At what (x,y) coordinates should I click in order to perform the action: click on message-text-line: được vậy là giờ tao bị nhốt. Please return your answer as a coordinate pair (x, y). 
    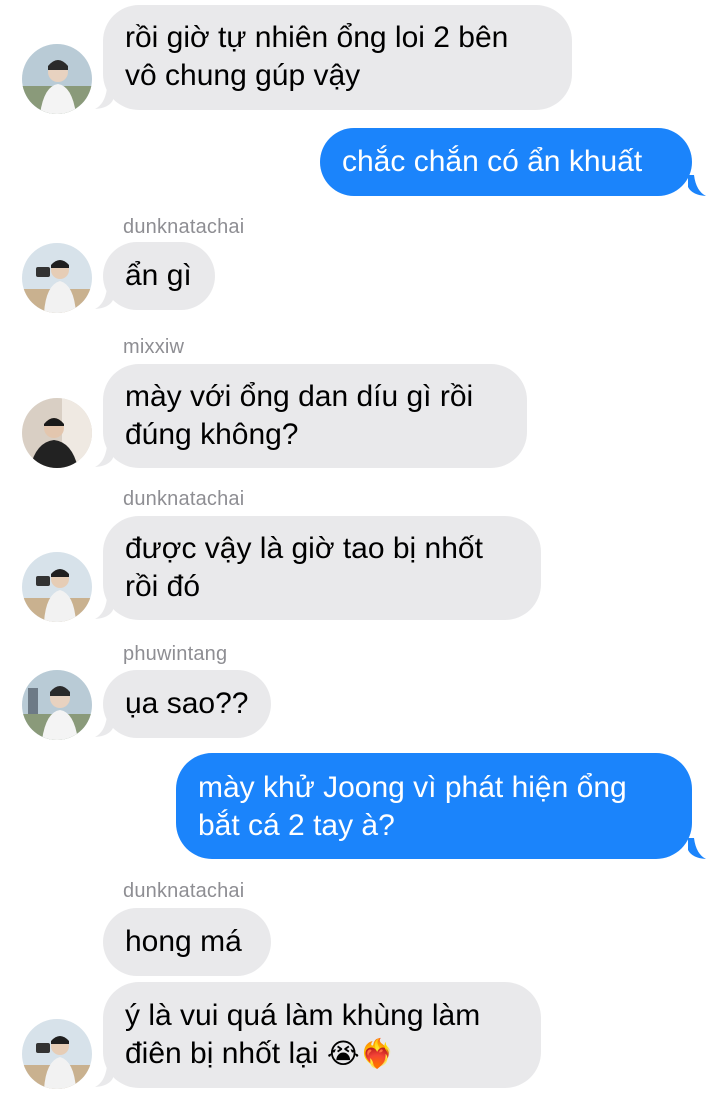
    Looking at the image, I should click on (304, 548).